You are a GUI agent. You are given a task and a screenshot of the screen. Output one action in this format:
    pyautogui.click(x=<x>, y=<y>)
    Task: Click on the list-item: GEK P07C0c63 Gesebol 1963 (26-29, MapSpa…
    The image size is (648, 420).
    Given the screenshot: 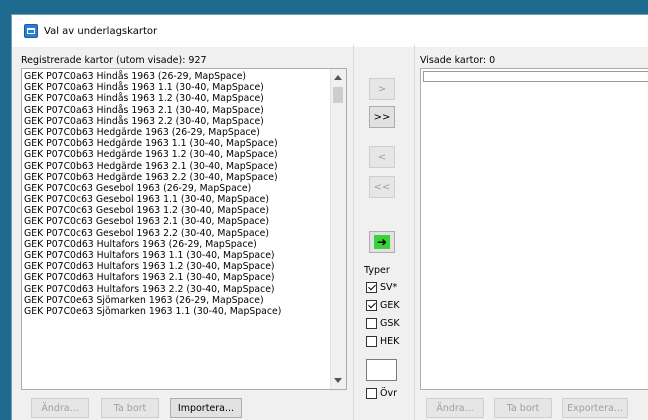 What is the action you would take?
    pyautogui.click(x=176, y=188)
    